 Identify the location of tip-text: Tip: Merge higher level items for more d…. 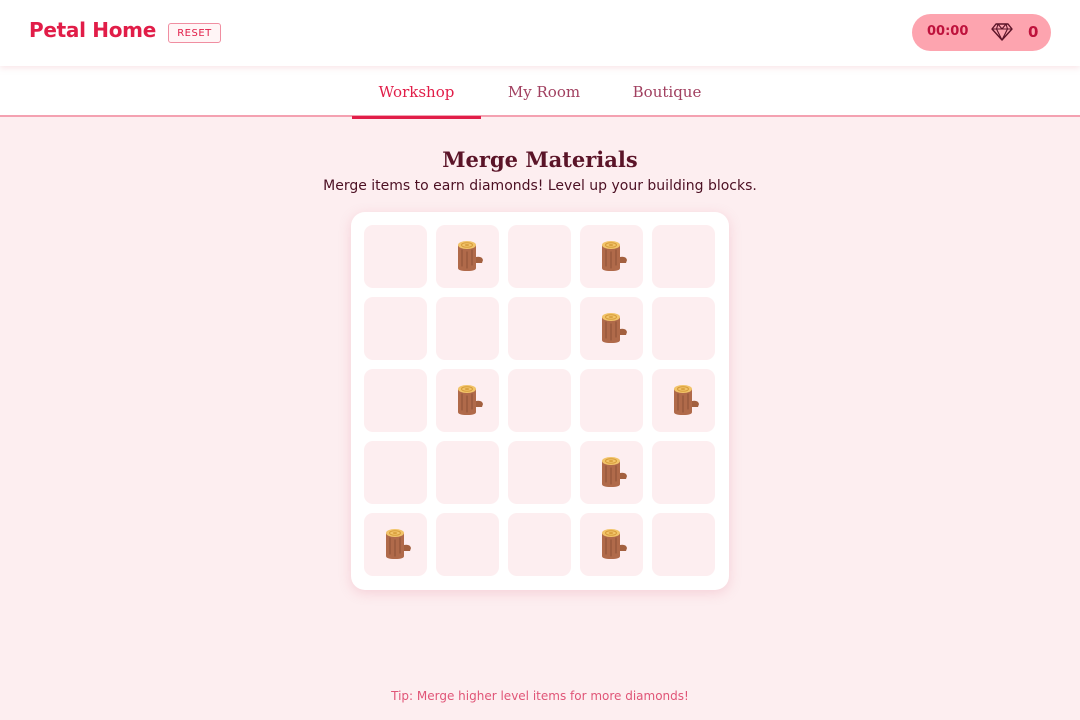
(540, 696).